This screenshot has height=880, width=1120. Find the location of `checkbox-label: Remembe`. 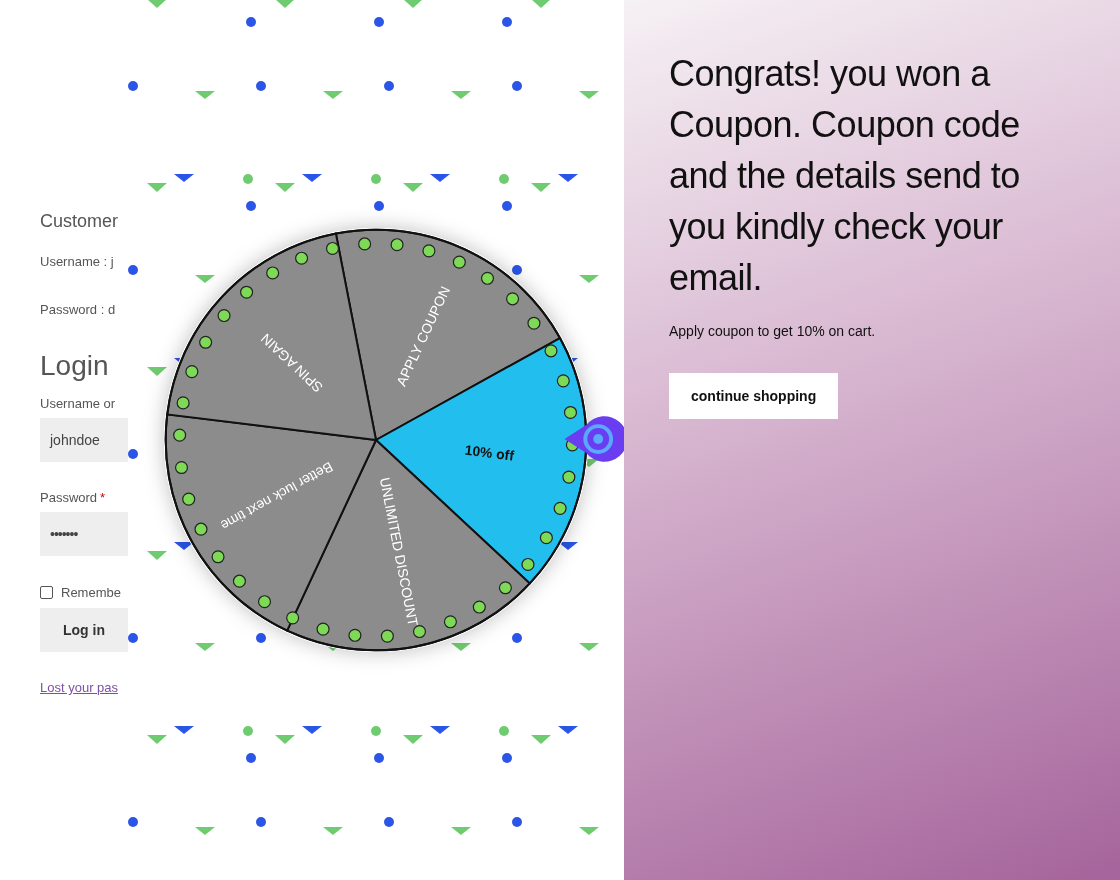

checkbox-label: Remembe is located at coordinates (91, 592).